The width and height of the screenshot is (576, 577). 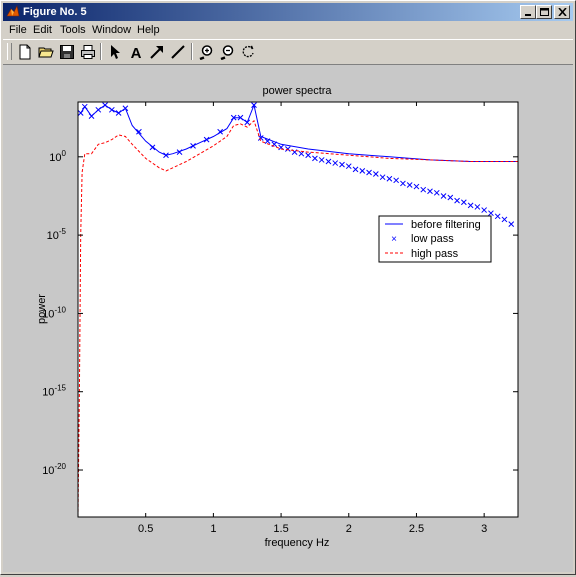 I want to click on rotate-icon, so click(x=248, y=51).